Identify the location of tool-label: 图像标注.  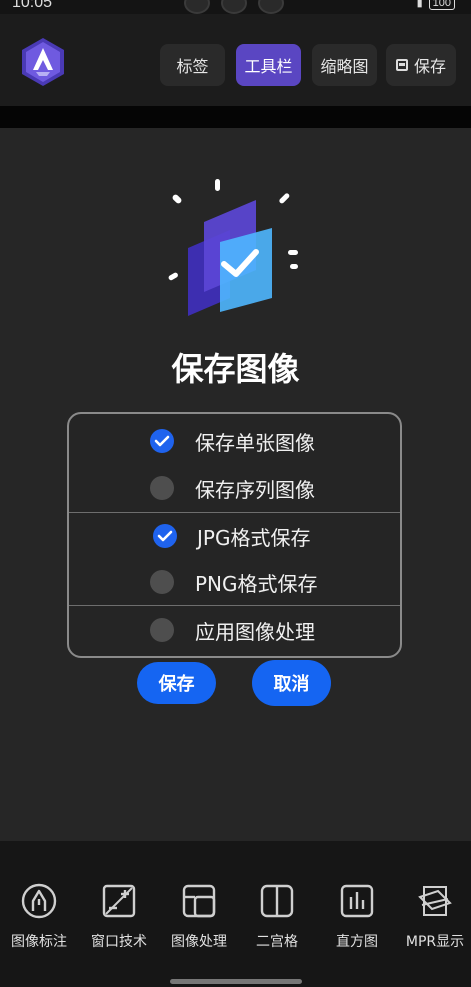
(39, 942).